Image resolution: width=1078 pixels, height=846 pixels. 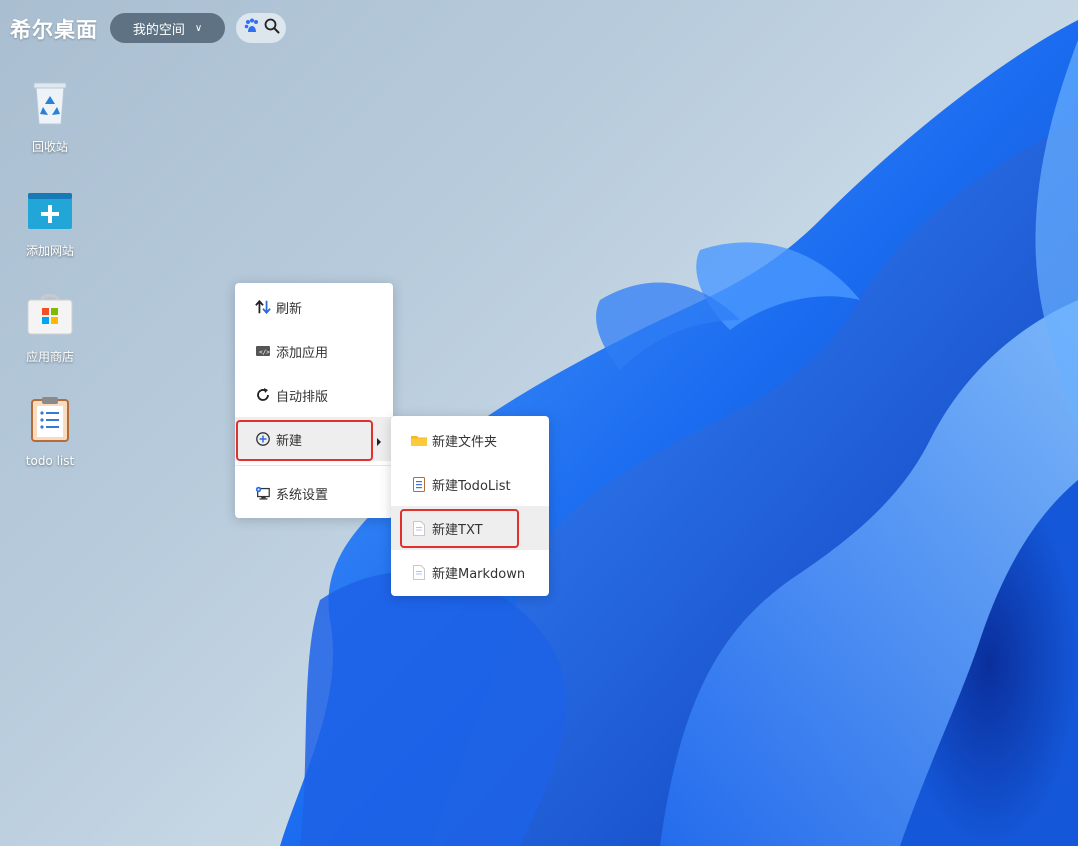 What do you see at coordinates (50, 421) in the screenshot?
I see `todo-list-icon` at bounding box center [50, 421].